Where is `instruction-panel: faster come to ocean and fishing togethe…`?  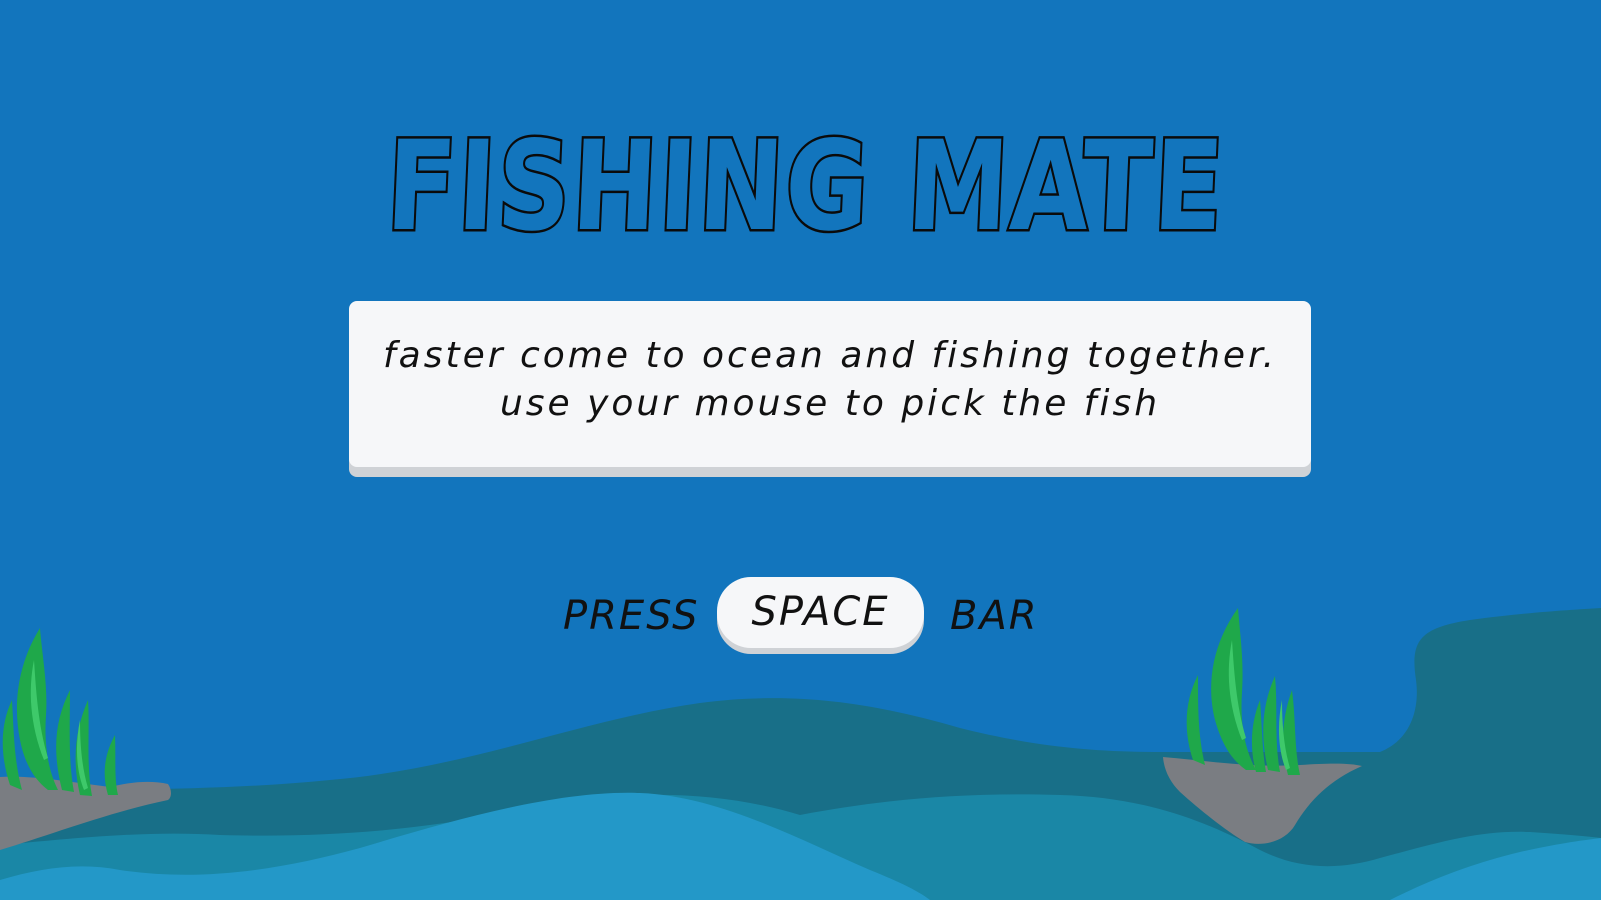
instruction-panel: faster come to ocean and fishing togethe… is located at coordinates (830, 384).